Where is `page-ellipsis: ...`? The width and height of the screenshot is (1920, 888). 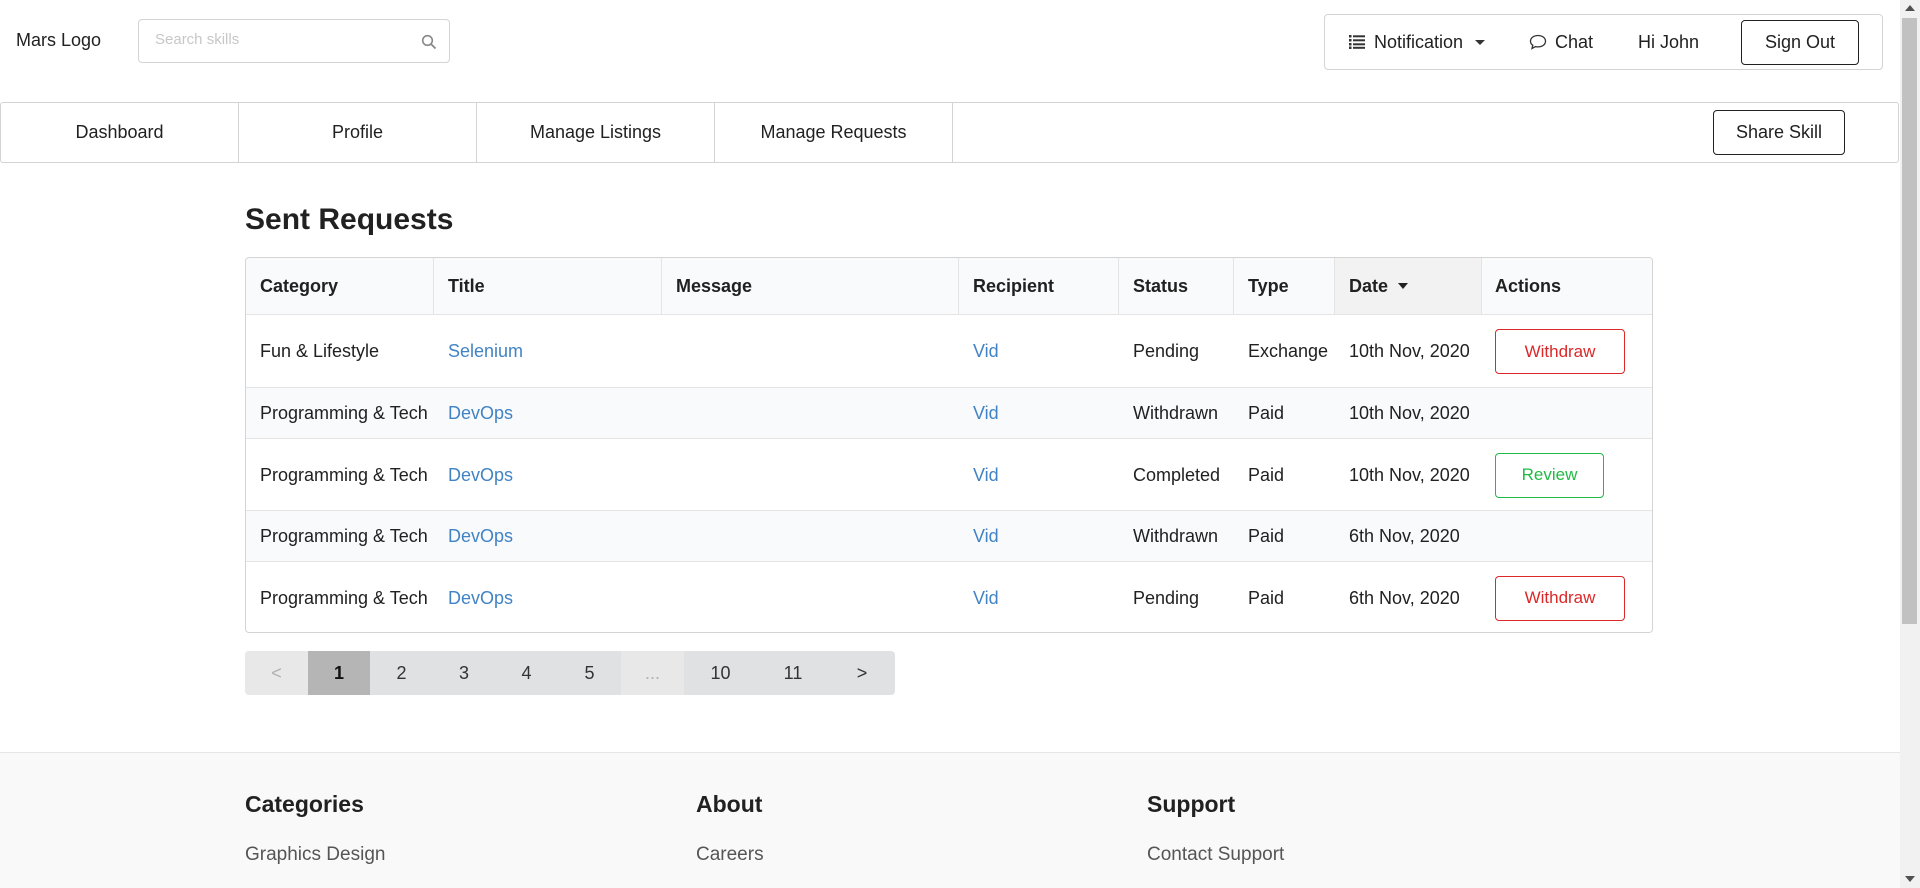 page-ellipsis: ... is located at coordinates (652, 673).